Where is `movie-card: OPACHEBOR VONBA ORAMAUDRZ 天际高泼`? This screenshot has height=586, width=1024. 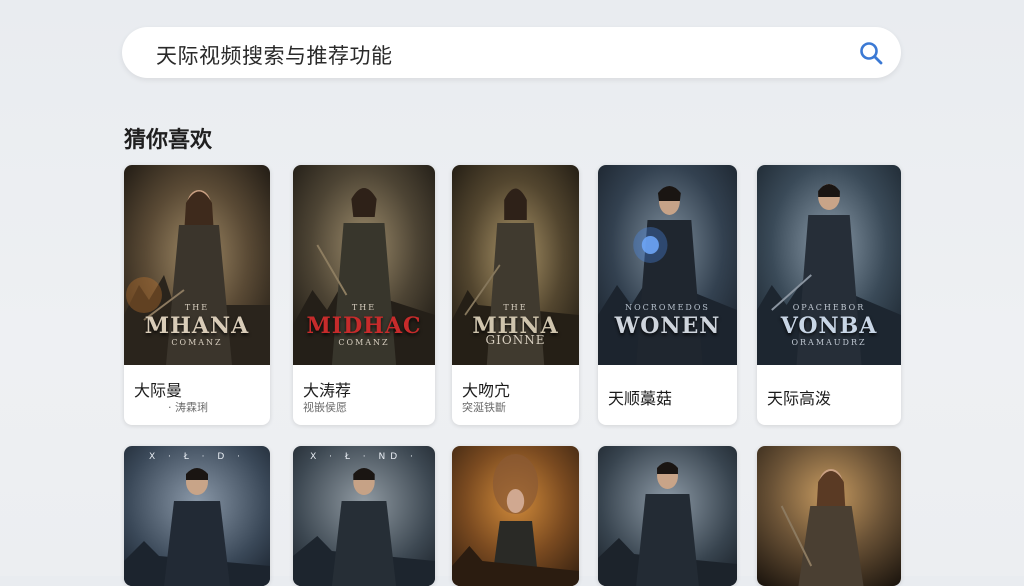
movie-card: OPACHEBOR VONBA ORAMAUDRZ 天际高泼 is located at coordinates (829, 295).